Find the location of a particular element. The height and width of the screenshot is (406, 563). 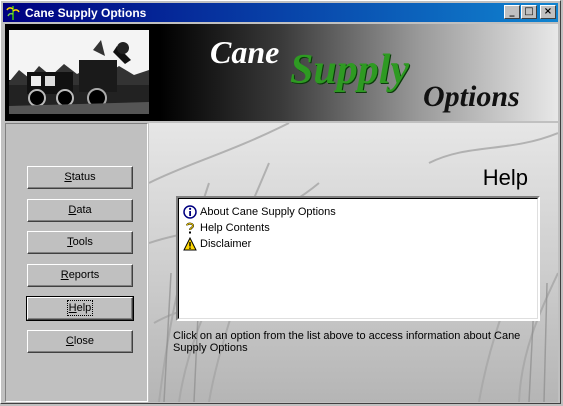

status-button: Status is located at coordinates (80, 177).